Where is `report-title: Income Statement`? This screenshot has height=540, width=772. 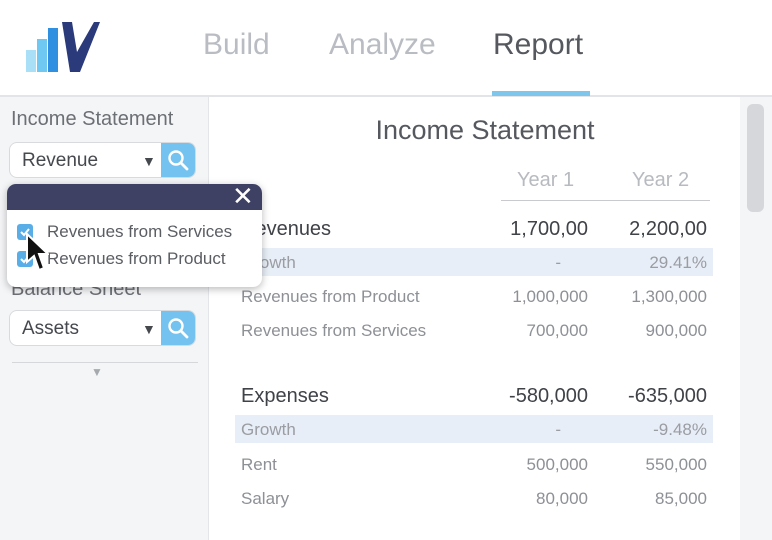 report-title: Income Statement is located at coordinates (485, 130).